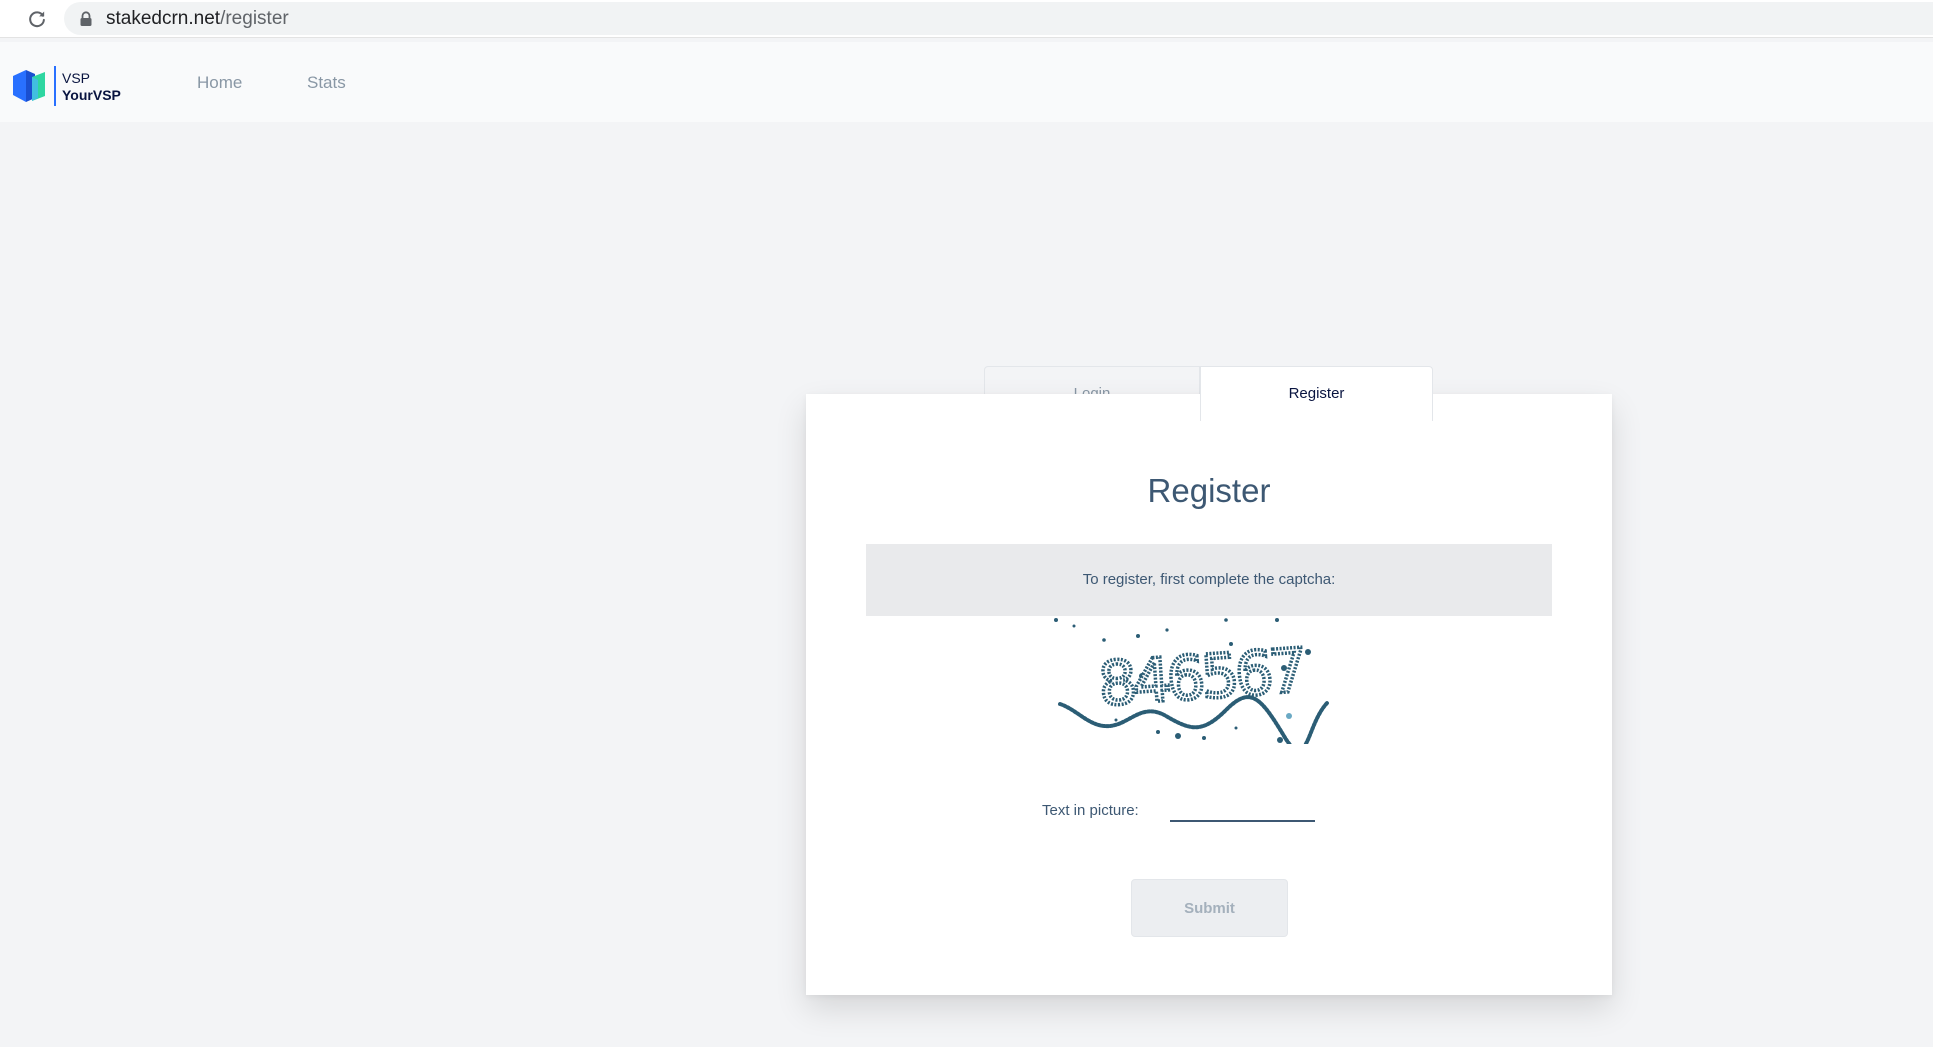 This screenshot has width=1933, height=1047. I want to click on page-title: Register, so click(1209, 490).